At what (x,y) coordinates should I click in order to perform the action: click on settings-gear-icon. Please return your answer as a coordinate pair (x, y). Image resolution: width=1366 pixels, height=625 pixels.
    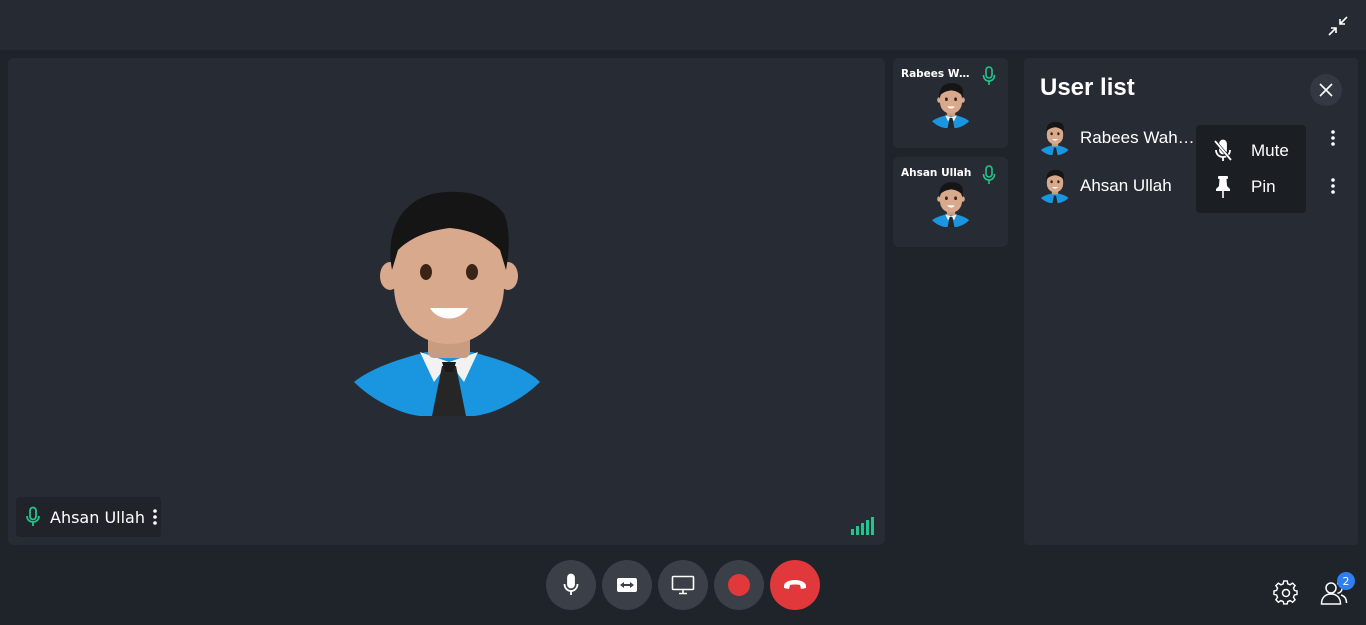
    Looking at the image, I should click on (1286, 593).